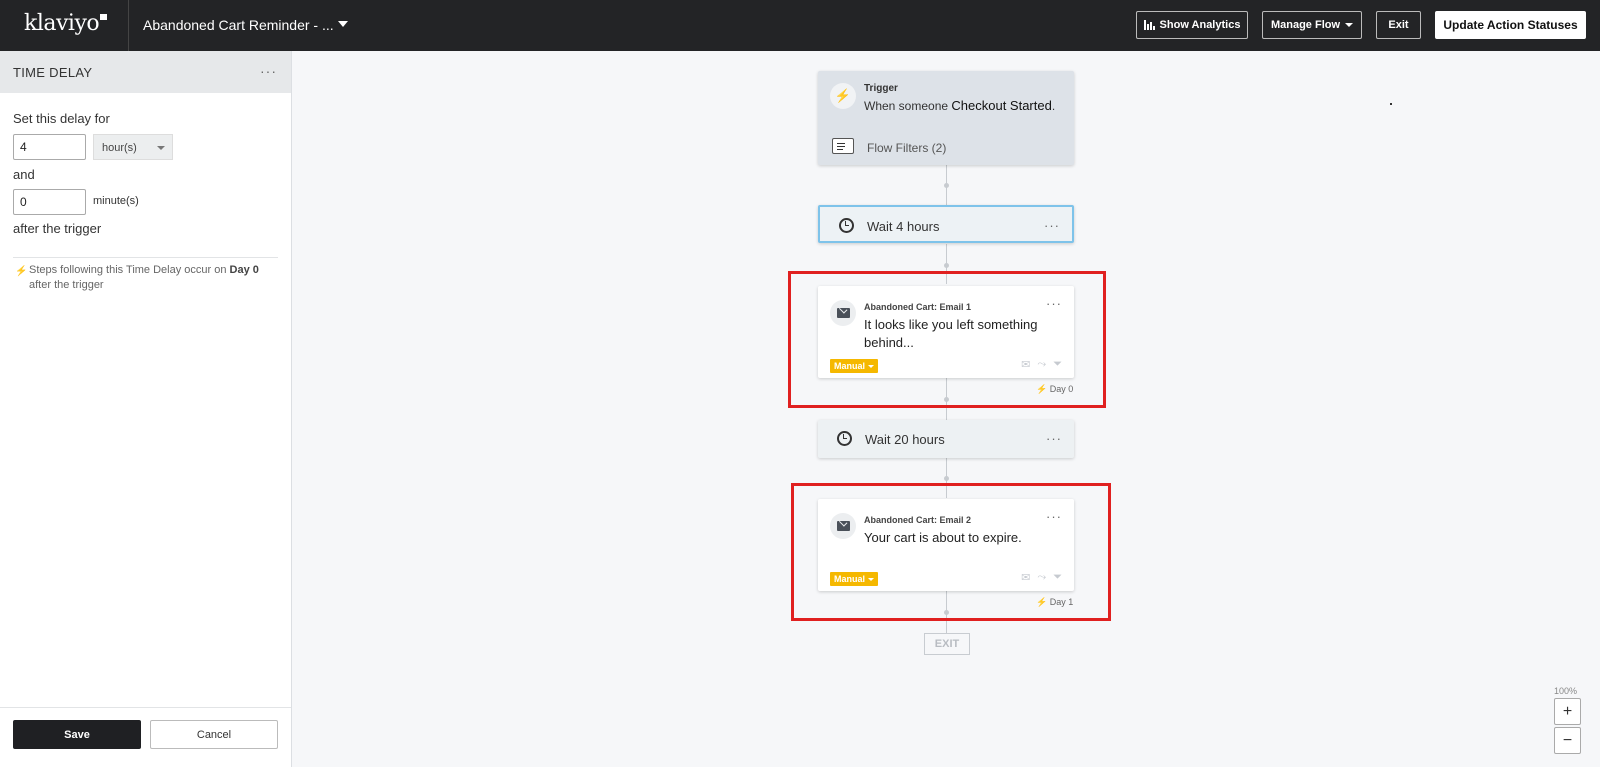 This screenshot has height=767, width=1600. I want to click on panel-title: TIME DELAY, so click(53, 72).